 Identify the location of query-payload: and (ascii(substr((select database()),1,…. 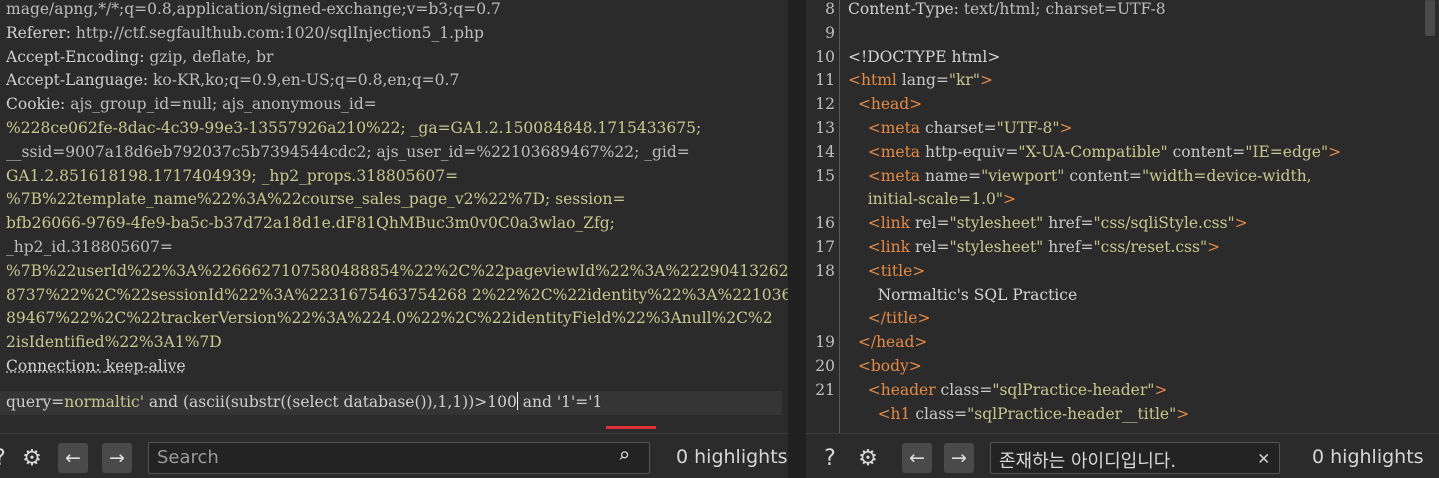
(330, 401).